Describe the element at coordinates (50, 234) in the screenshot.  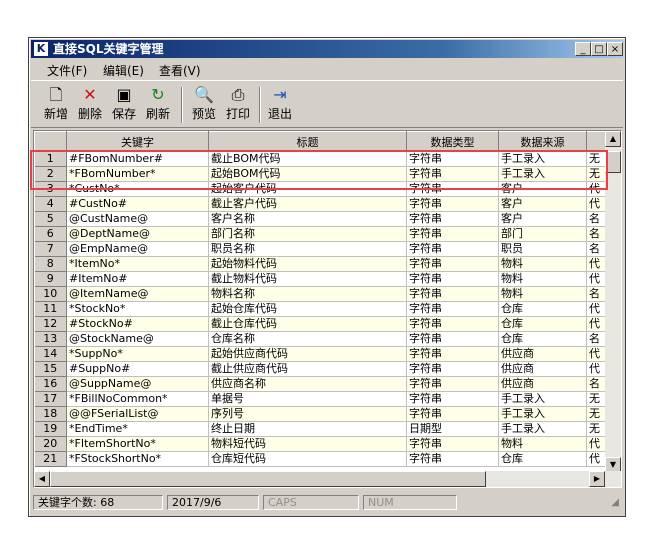
I see `row-number: 6` at that location.